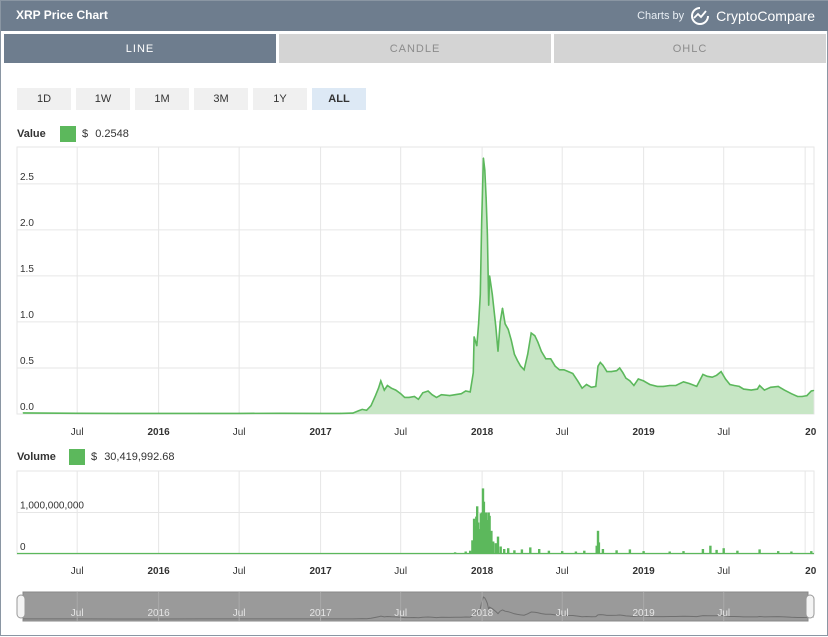  Describe the element at coordinates (482, 613) in the screenshot. I see `navigator-tick-label: 2018` at that location.